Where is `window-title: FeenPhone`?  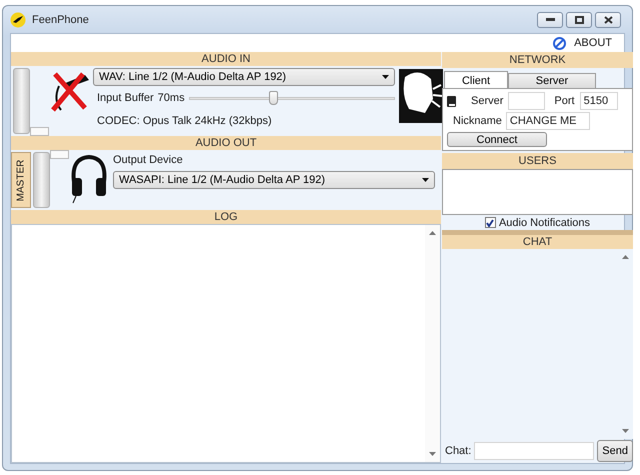
window-title: FeenPhone is located at coordinates (61, 20).